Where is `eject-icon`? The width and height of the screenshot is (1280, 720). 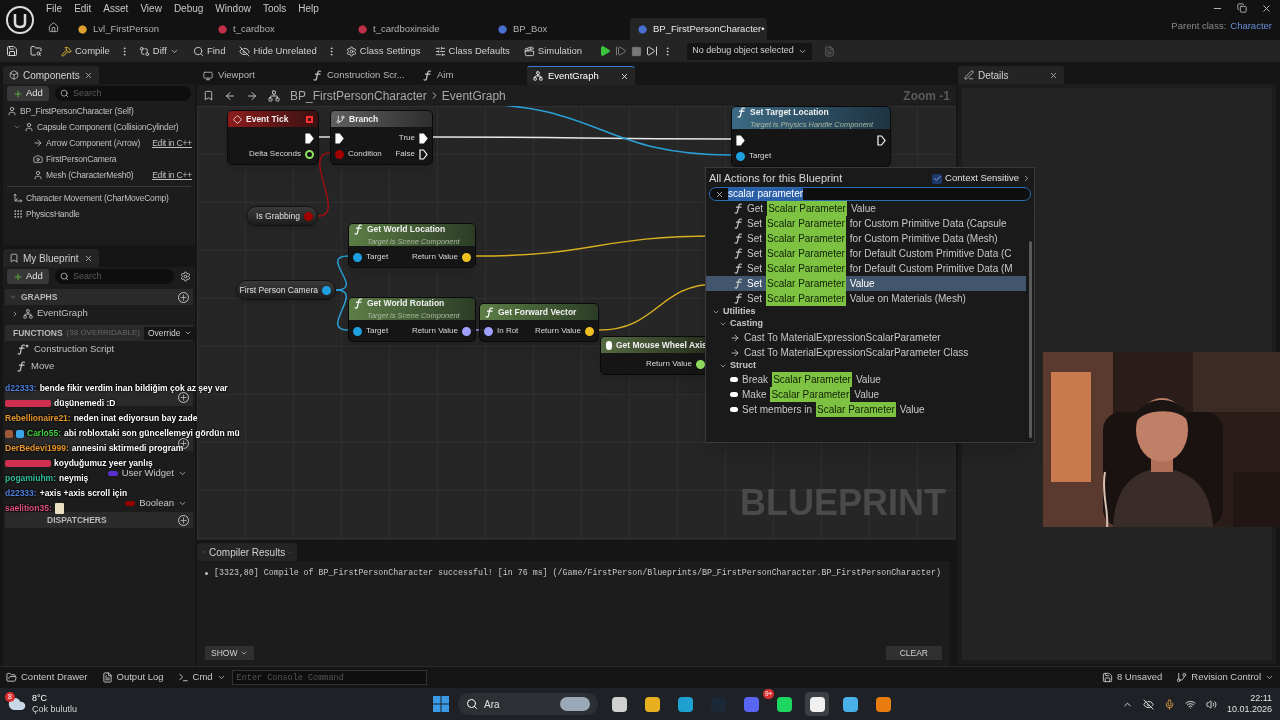
eject-icon is located at coordinates (652, 51).